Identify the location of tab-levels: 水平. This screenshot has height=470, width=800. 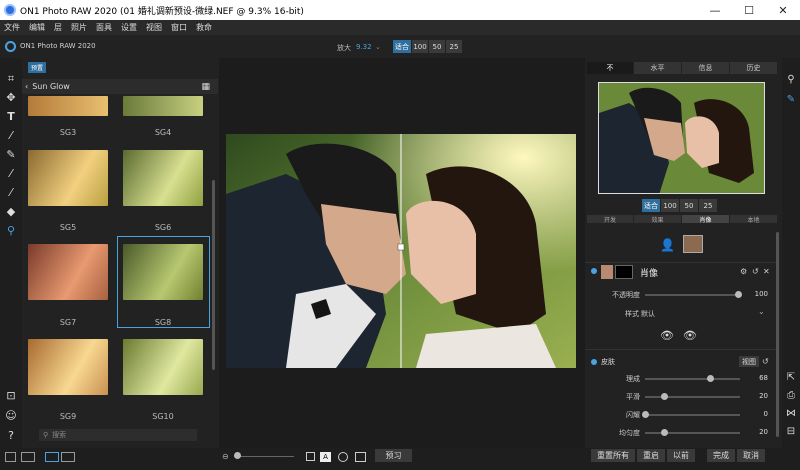
(657, 68).